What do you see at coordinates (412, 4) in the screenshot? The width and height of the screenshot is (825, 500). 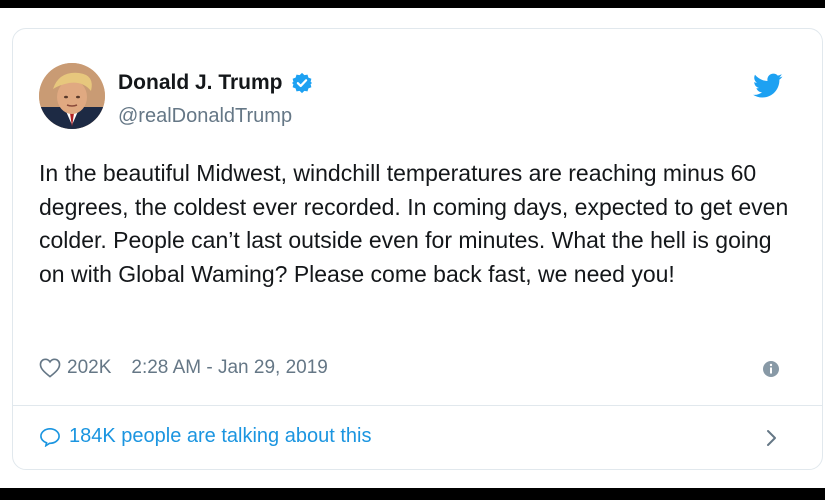 I see `top-black-band` at bounding box center [412, 4].